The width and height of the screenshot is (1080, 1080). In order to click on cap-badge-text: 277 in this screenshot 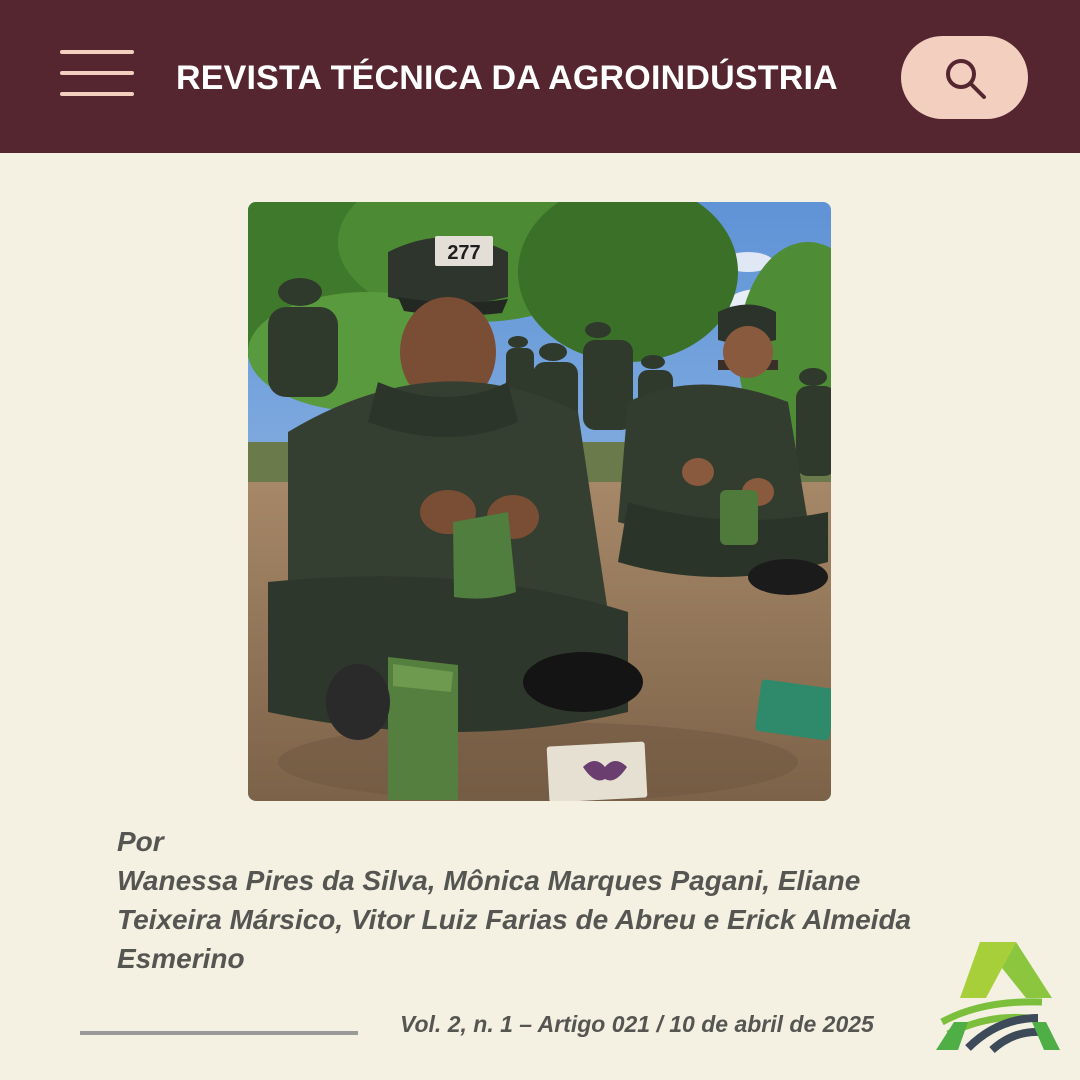, I will do `click(463, 253)`.